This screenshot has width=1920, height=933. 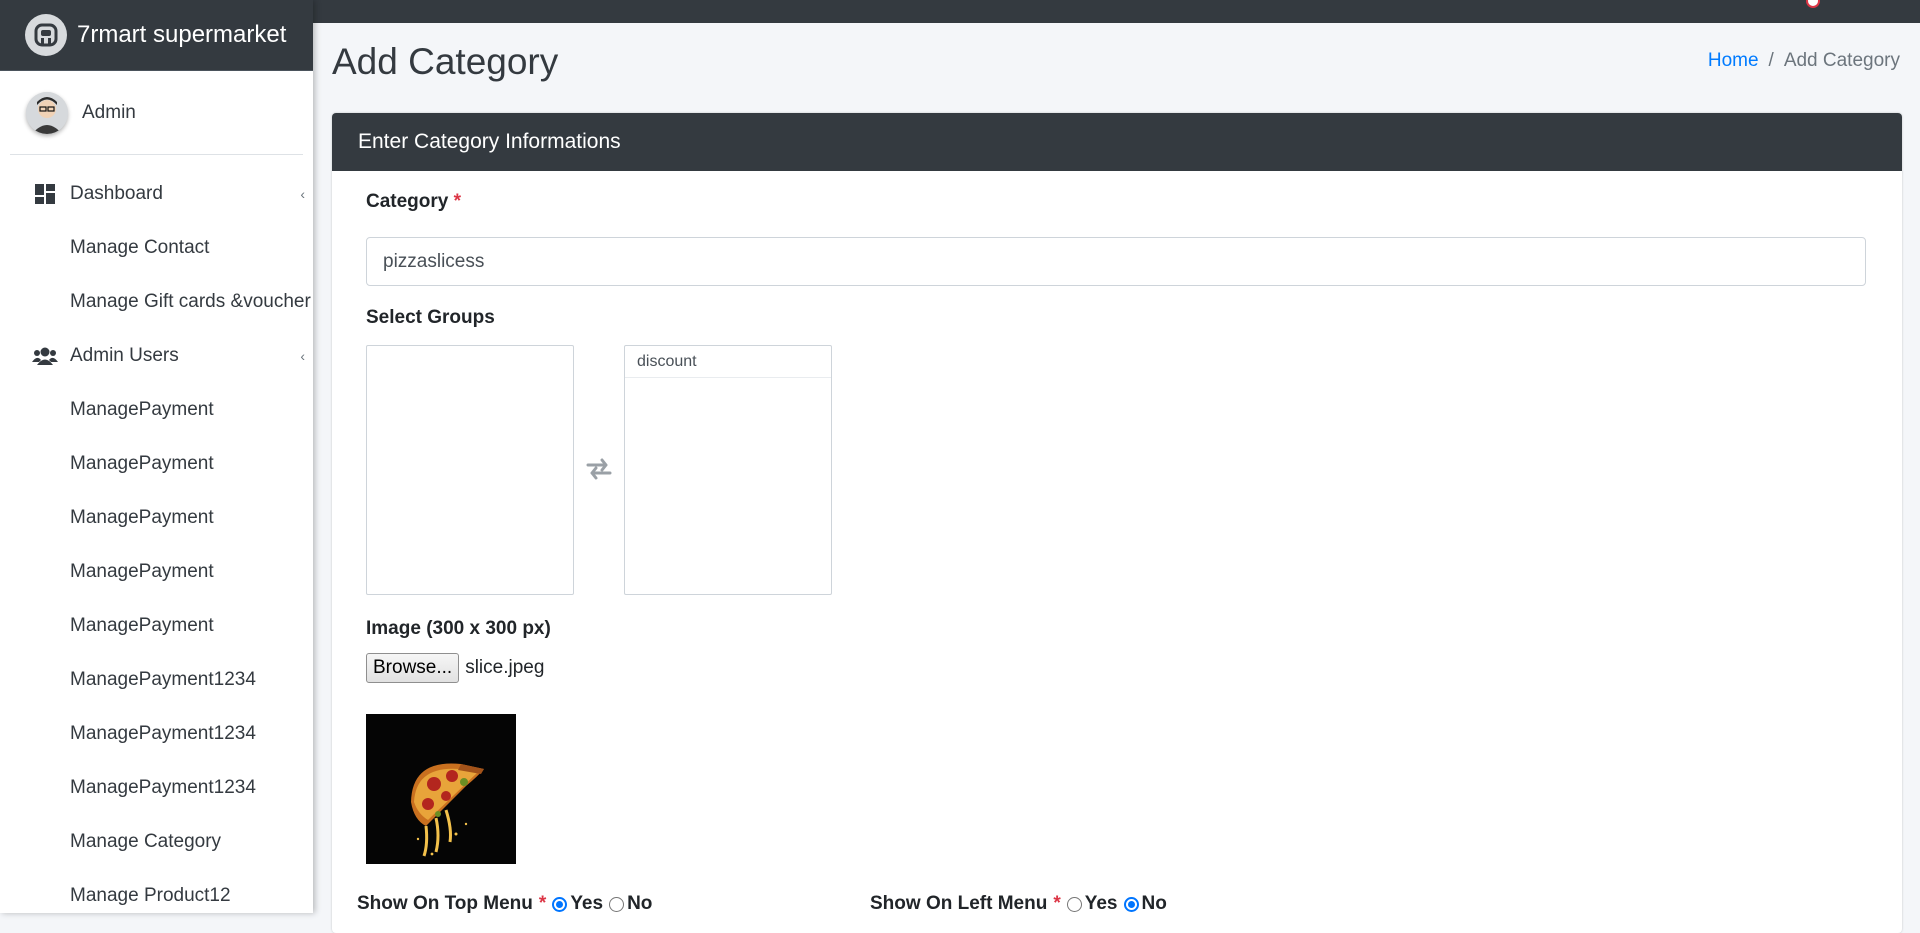 What do you see at coordinates (458, 628) in the screenshot?
I see `image-label: Image (300 x 300 px)` at bounding box center [458, 628].